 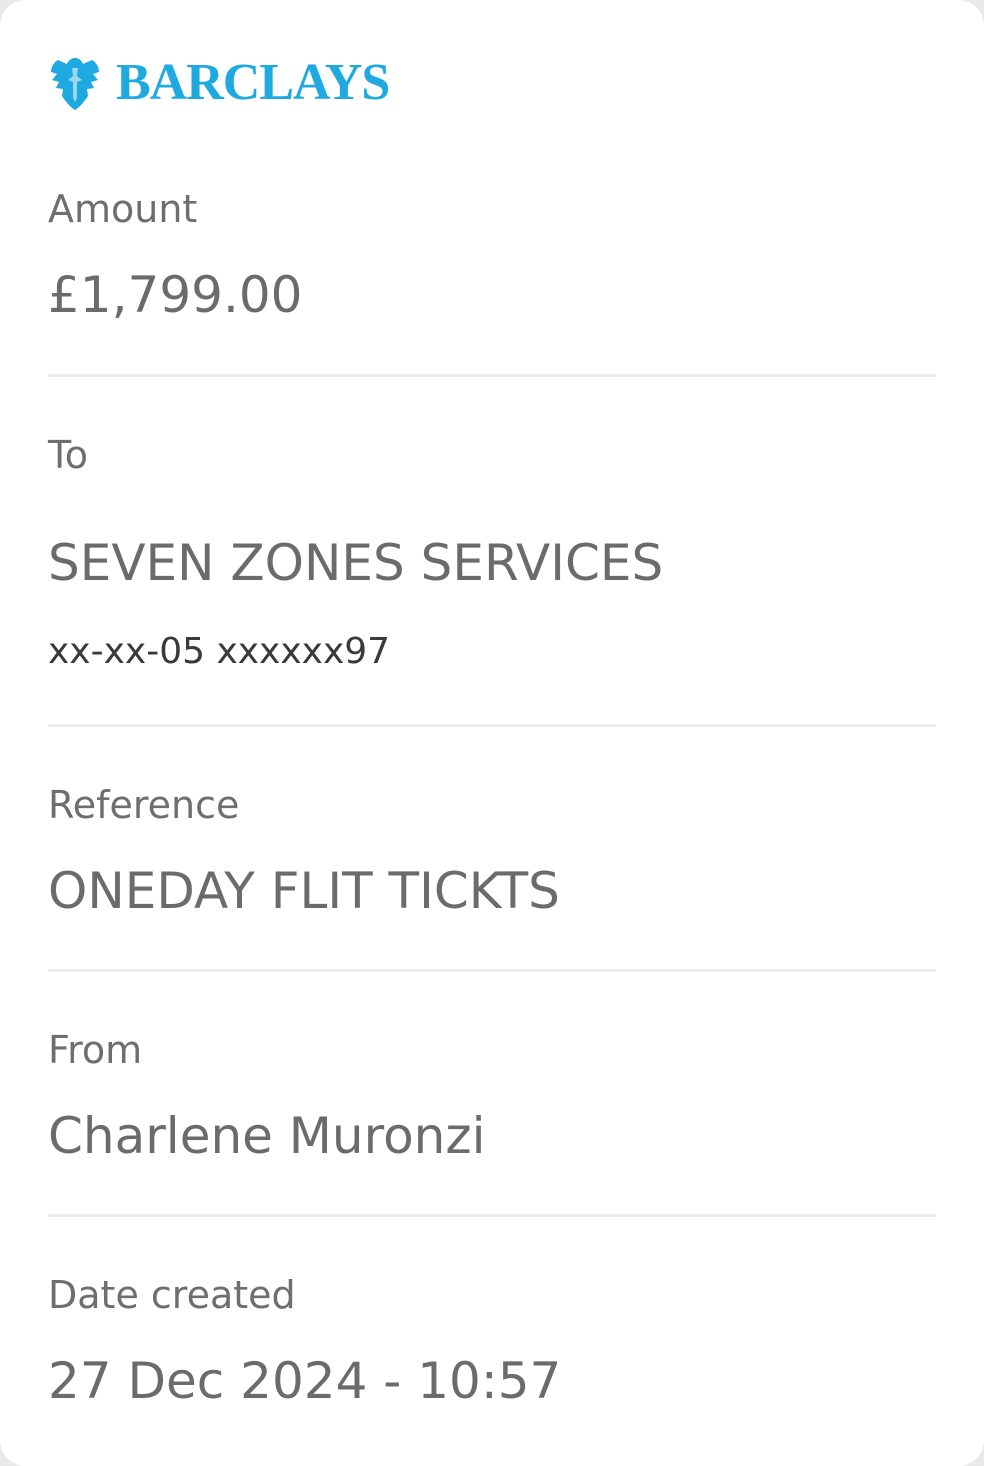 What do you see at coordinates (304, 891) in the screenshot?
I see `reference-value: ONEDAY FLIT TICKTS` at bounding box center [304, 891].